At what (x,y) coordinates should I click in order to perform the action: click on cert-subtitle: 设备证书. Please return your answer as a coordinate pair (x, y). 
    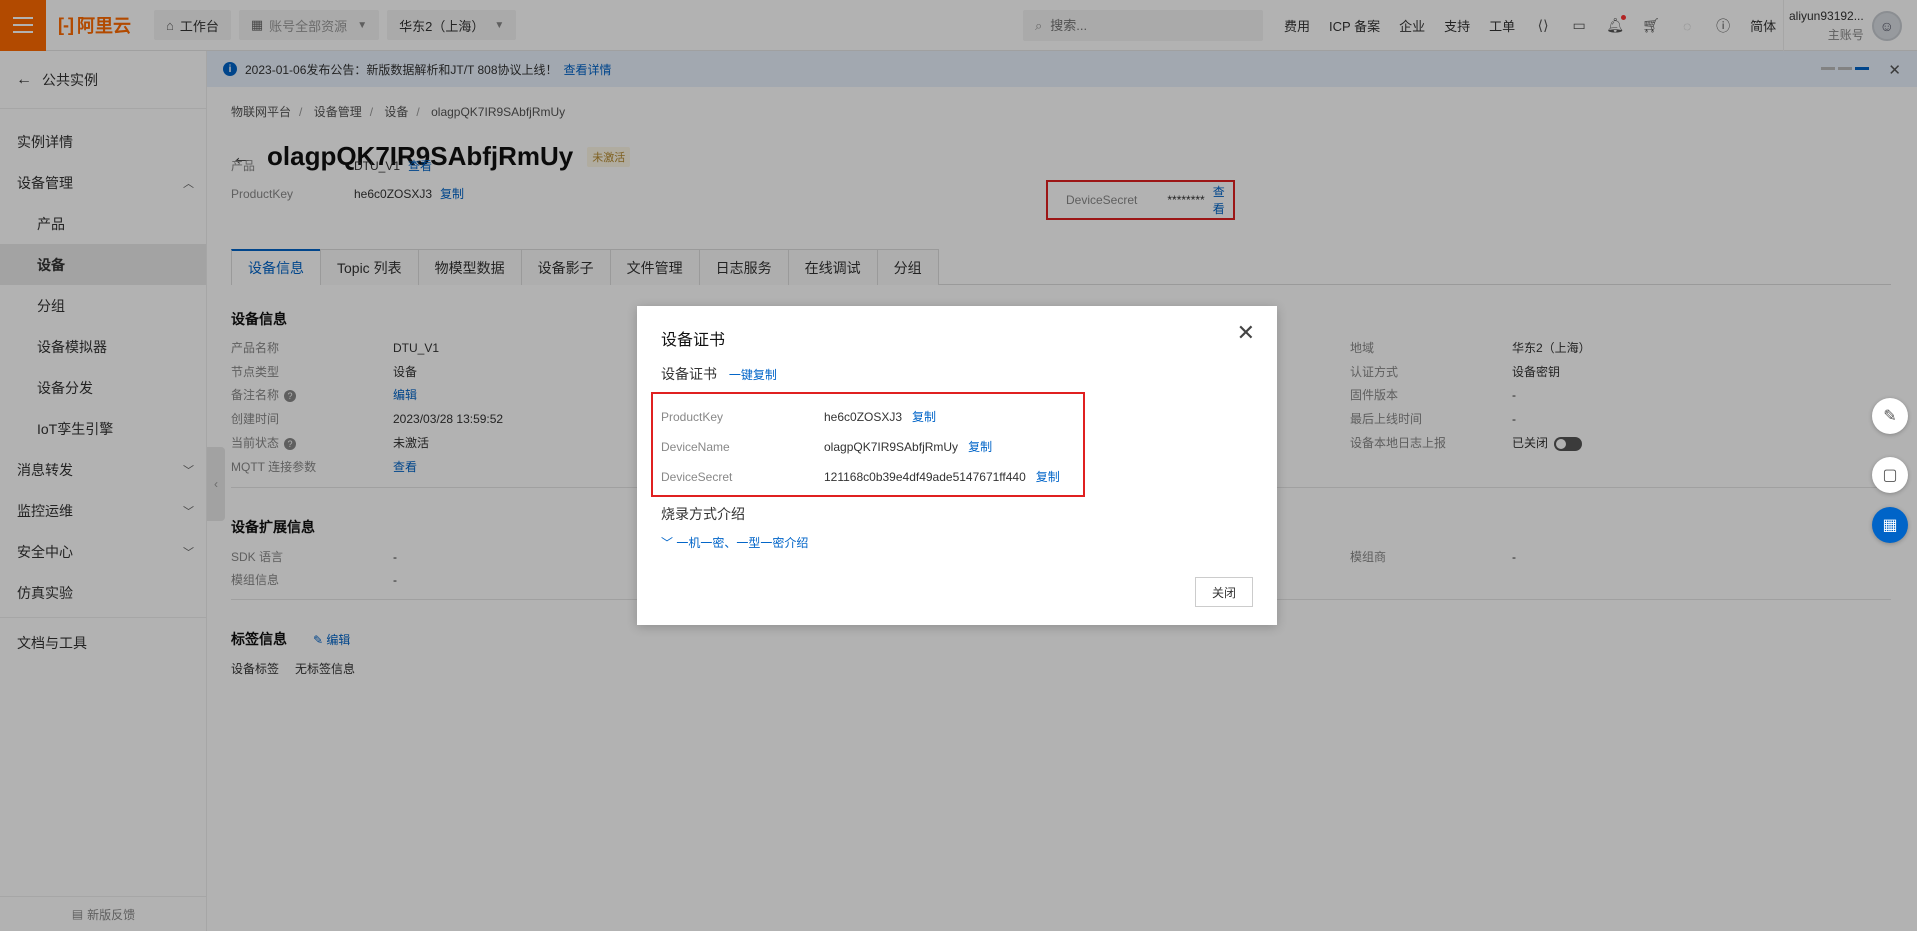
    Looking at the image, I should click on (689, 374).